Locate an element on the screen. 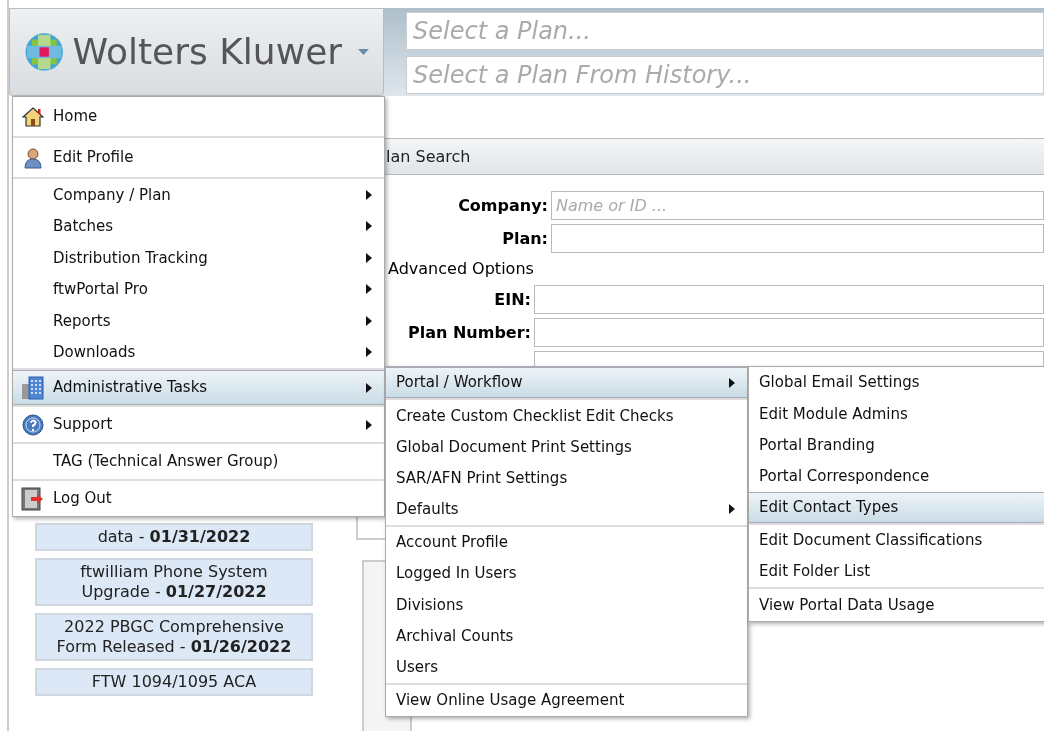 This screenshot has width=1044, height=731. menu-item: View Online Usage Agreement is located at coordinates (566, 700).